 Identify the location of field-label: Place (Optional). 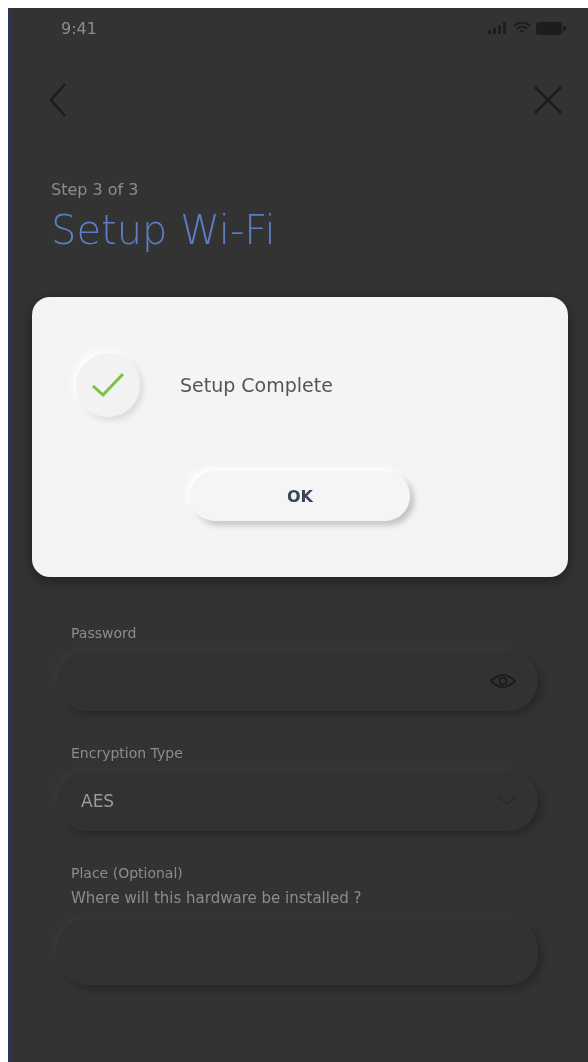
(127, 873).